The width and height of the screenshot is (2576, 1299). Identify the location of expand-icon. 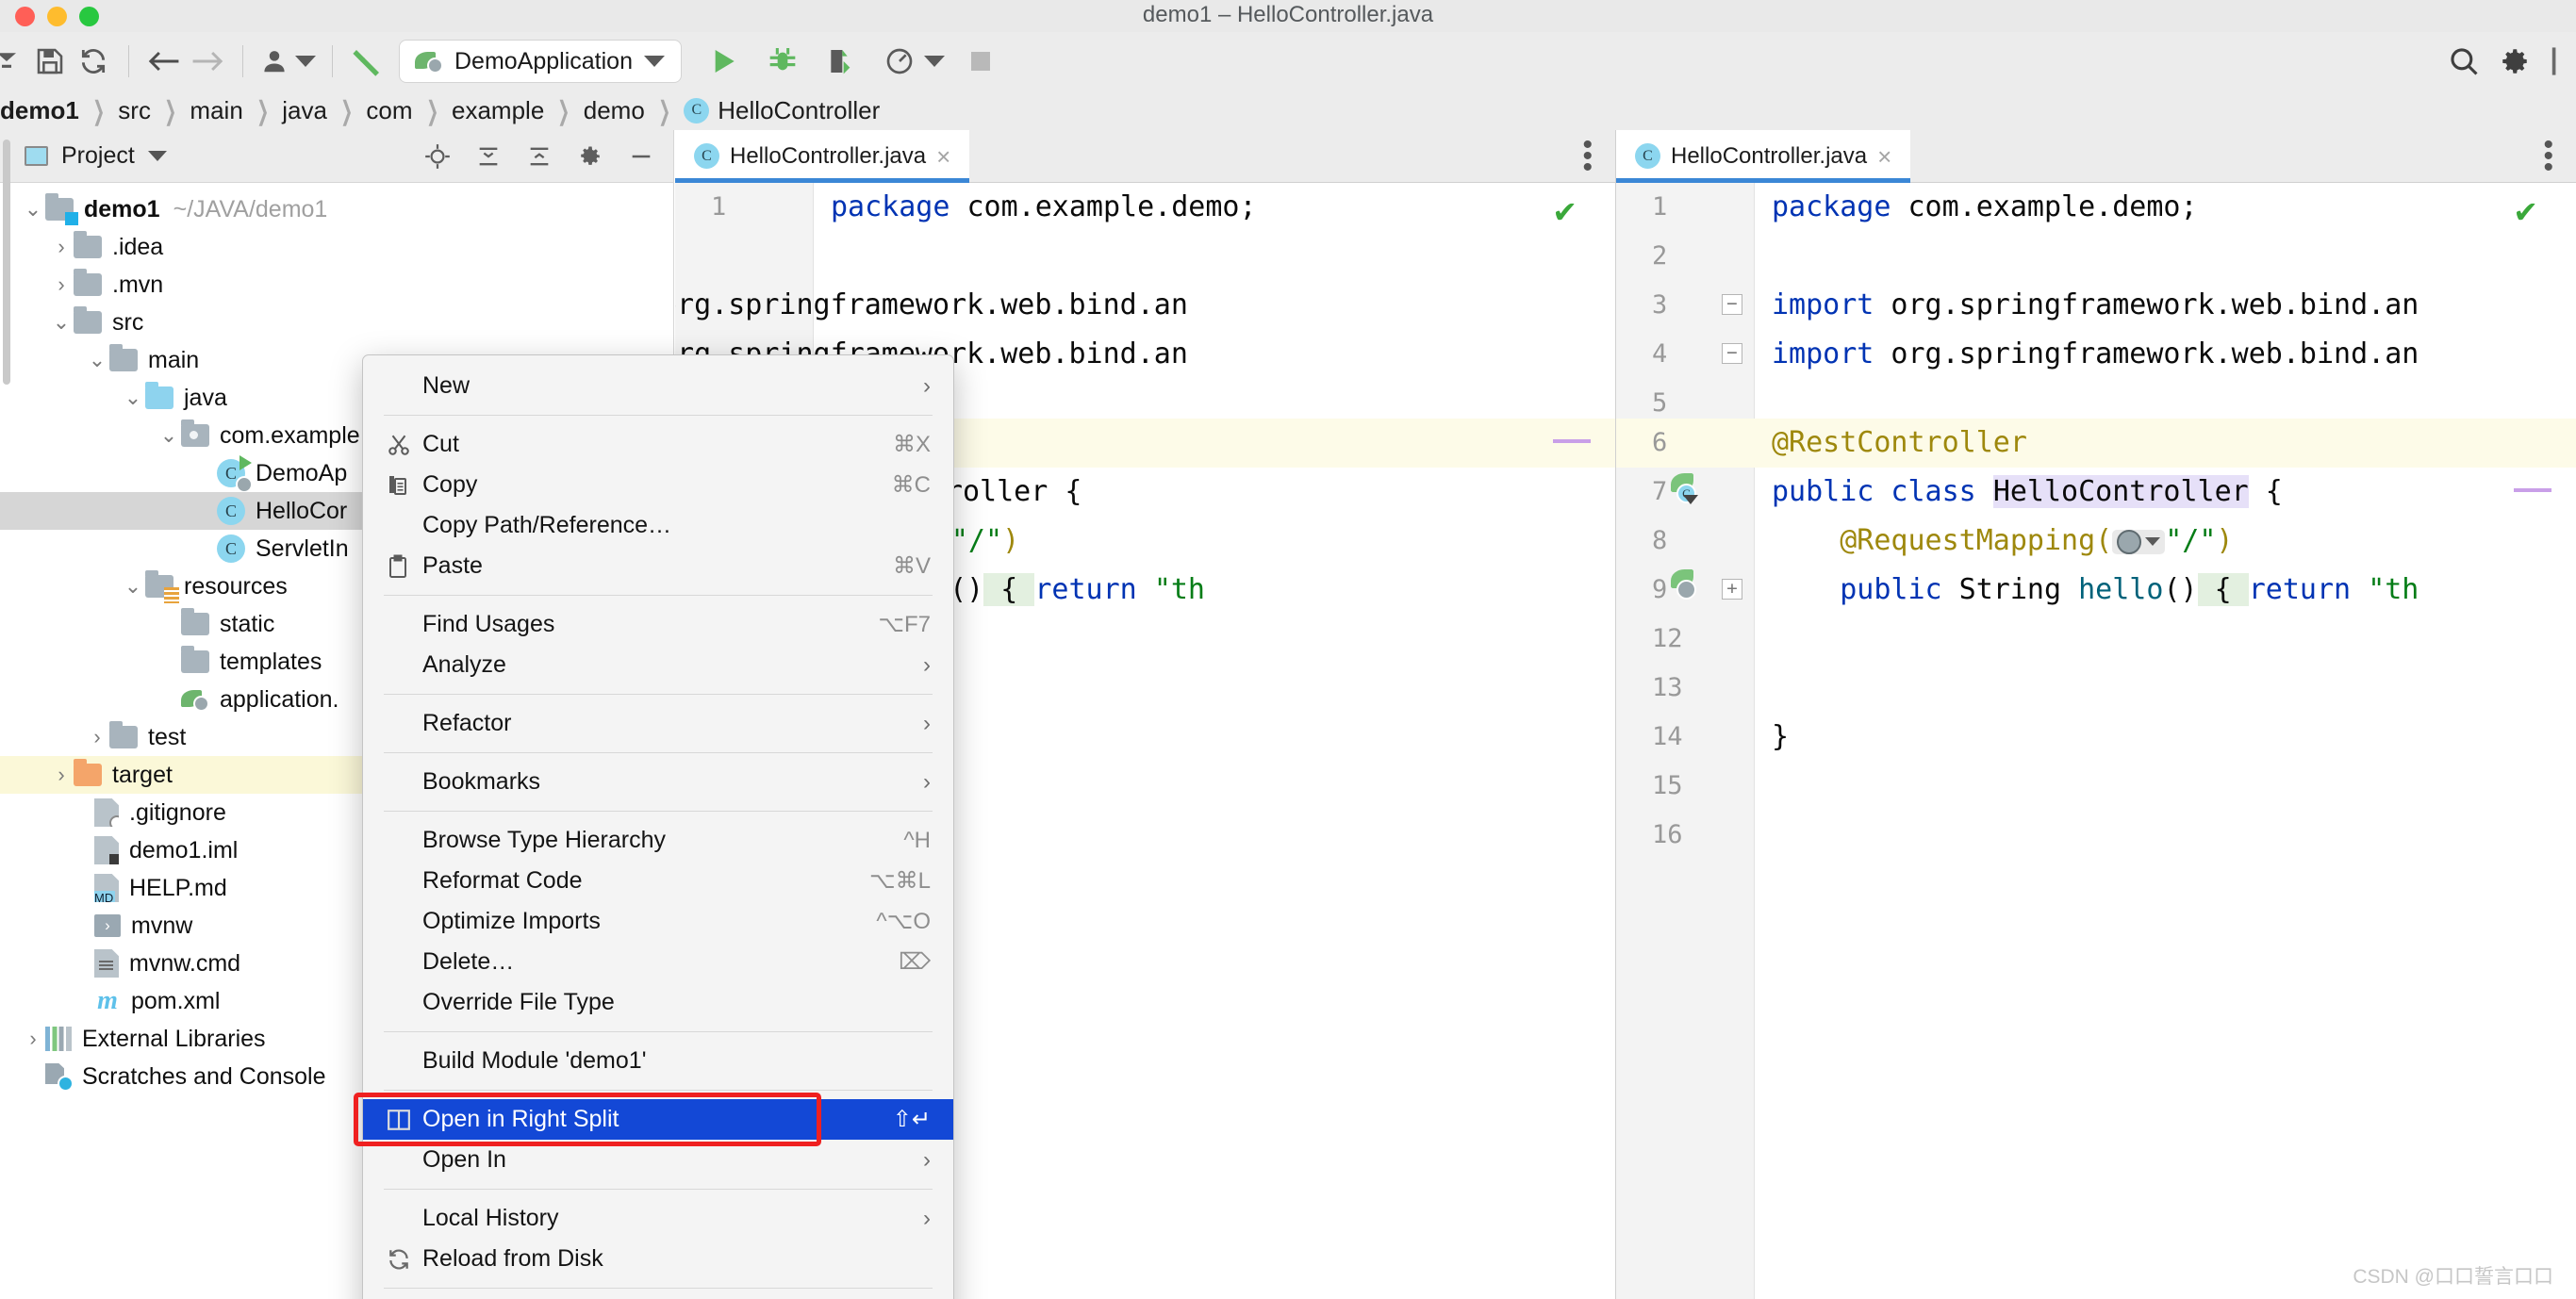
(539, 157).